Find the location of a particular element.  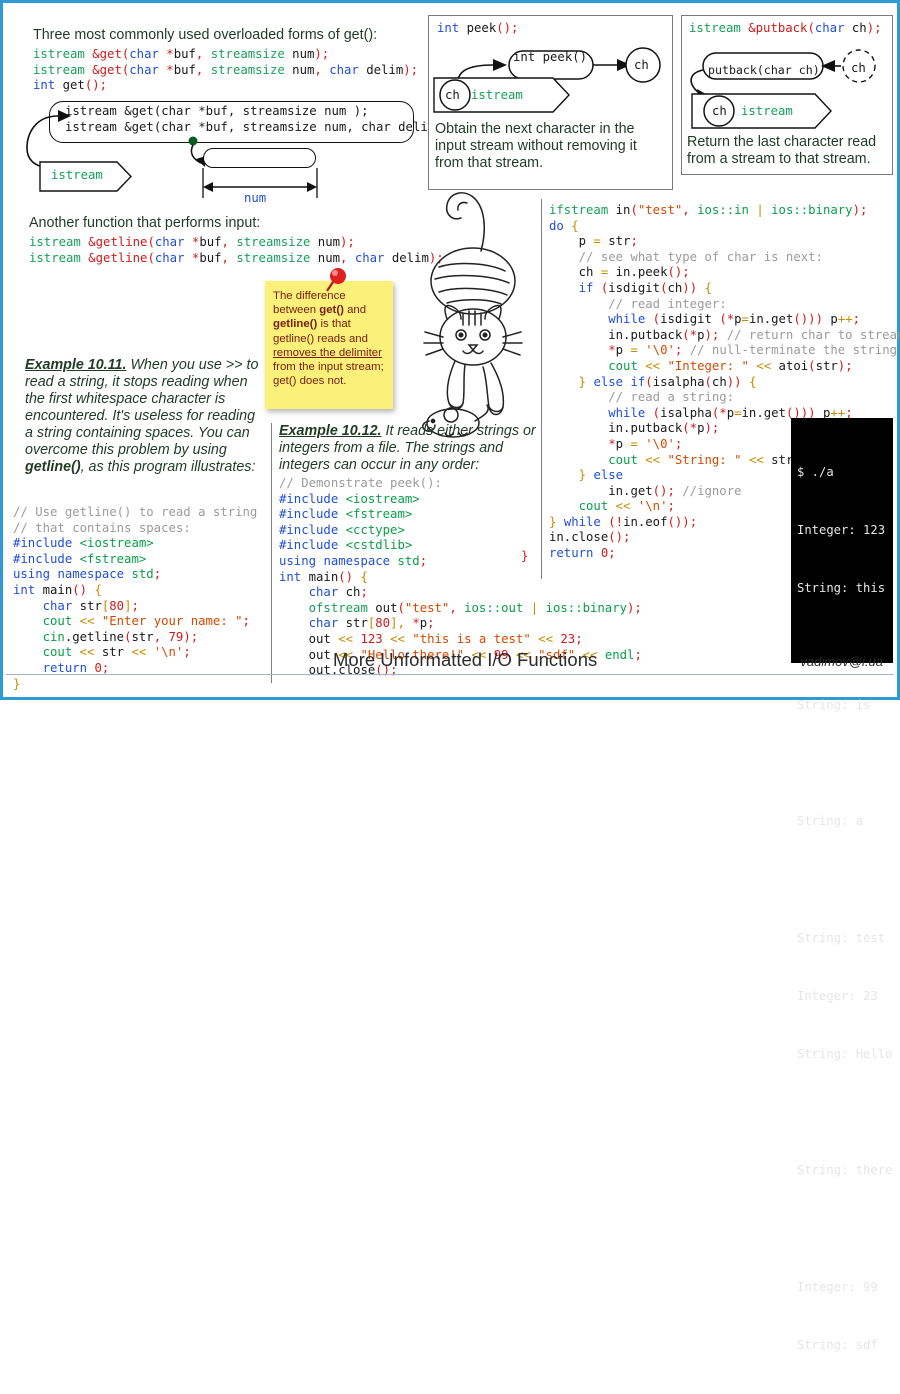

note-line-2: between get() and is located at coordinates (320, 310).